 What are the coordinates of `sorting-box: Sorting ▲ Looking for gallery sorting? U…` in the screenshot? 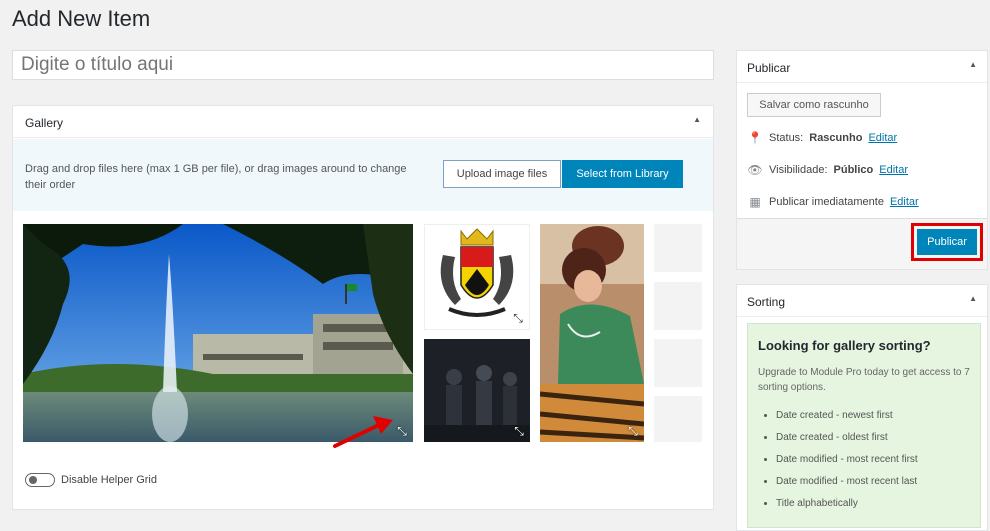 It's located at (862, 407).